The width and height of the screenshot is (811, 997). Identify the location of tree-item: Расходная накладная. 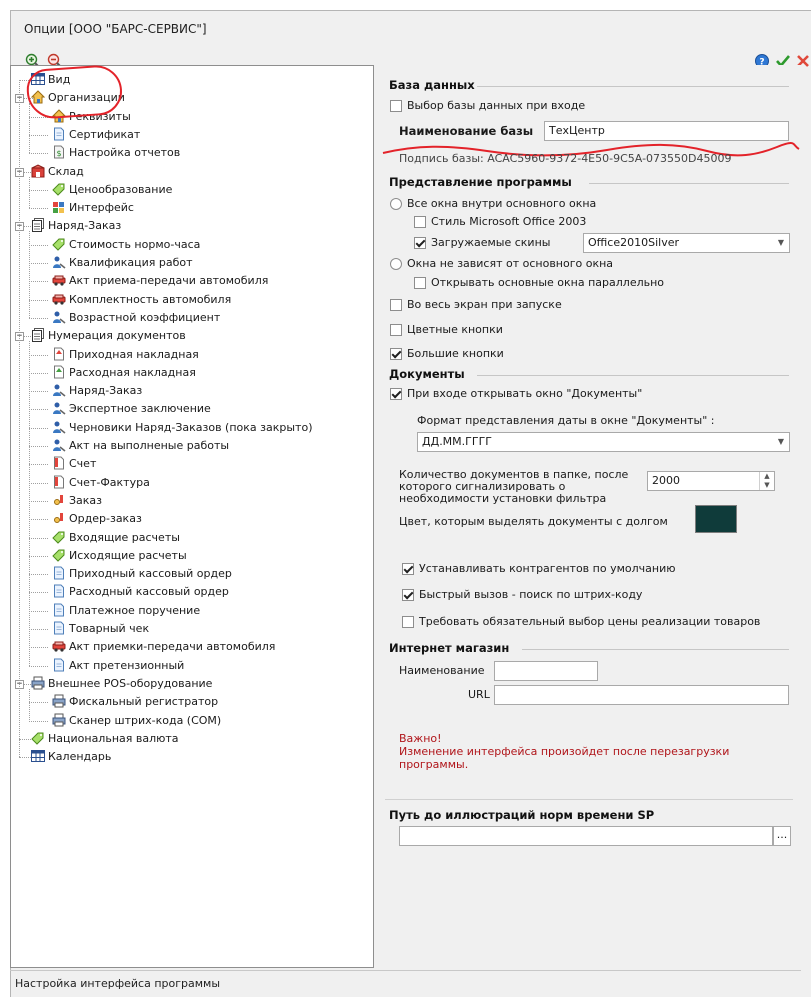
(124, 373).